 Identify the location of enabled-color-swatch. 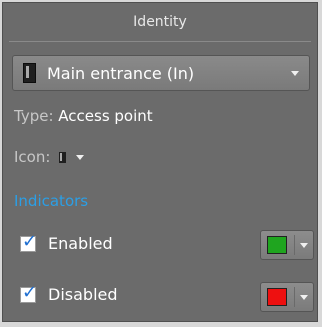
(277, 245).